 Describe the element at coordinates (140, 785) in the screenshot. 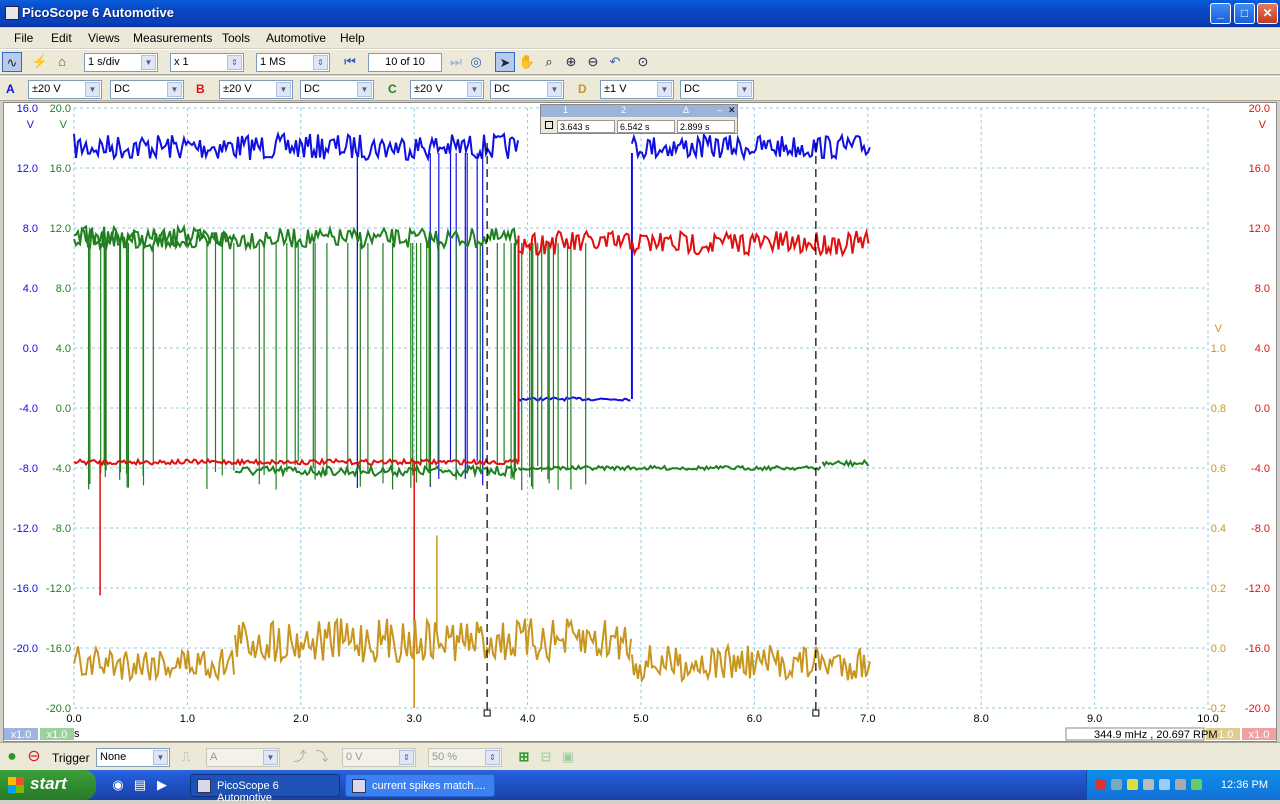

I see `explorer-quicklaunch-icon: ▤` at that location.